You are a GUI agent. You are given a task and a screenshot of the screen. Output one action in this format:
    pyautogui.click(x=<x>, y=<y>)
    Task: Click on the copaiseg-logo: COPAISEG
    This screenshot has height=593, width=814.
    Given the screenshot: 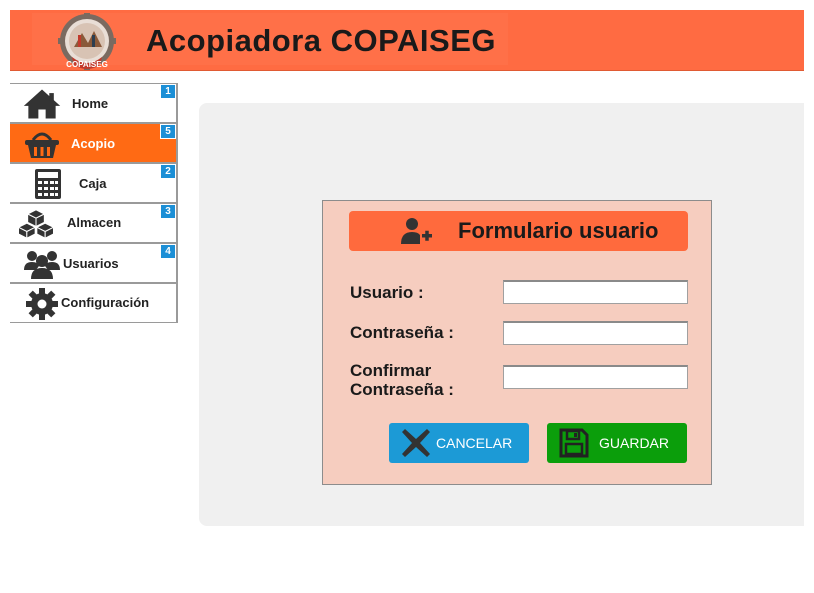 What is the action you would take?
    pyautogui.click(x=87, y=41)
    